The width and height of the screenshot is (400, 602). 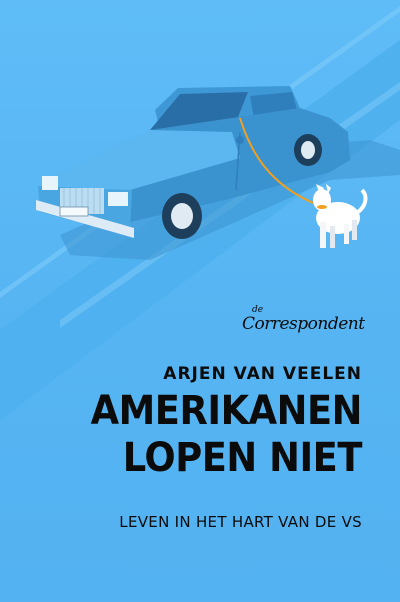 I want to click on title-line-2: LOPEN NIET, so click(x=242, y=458).